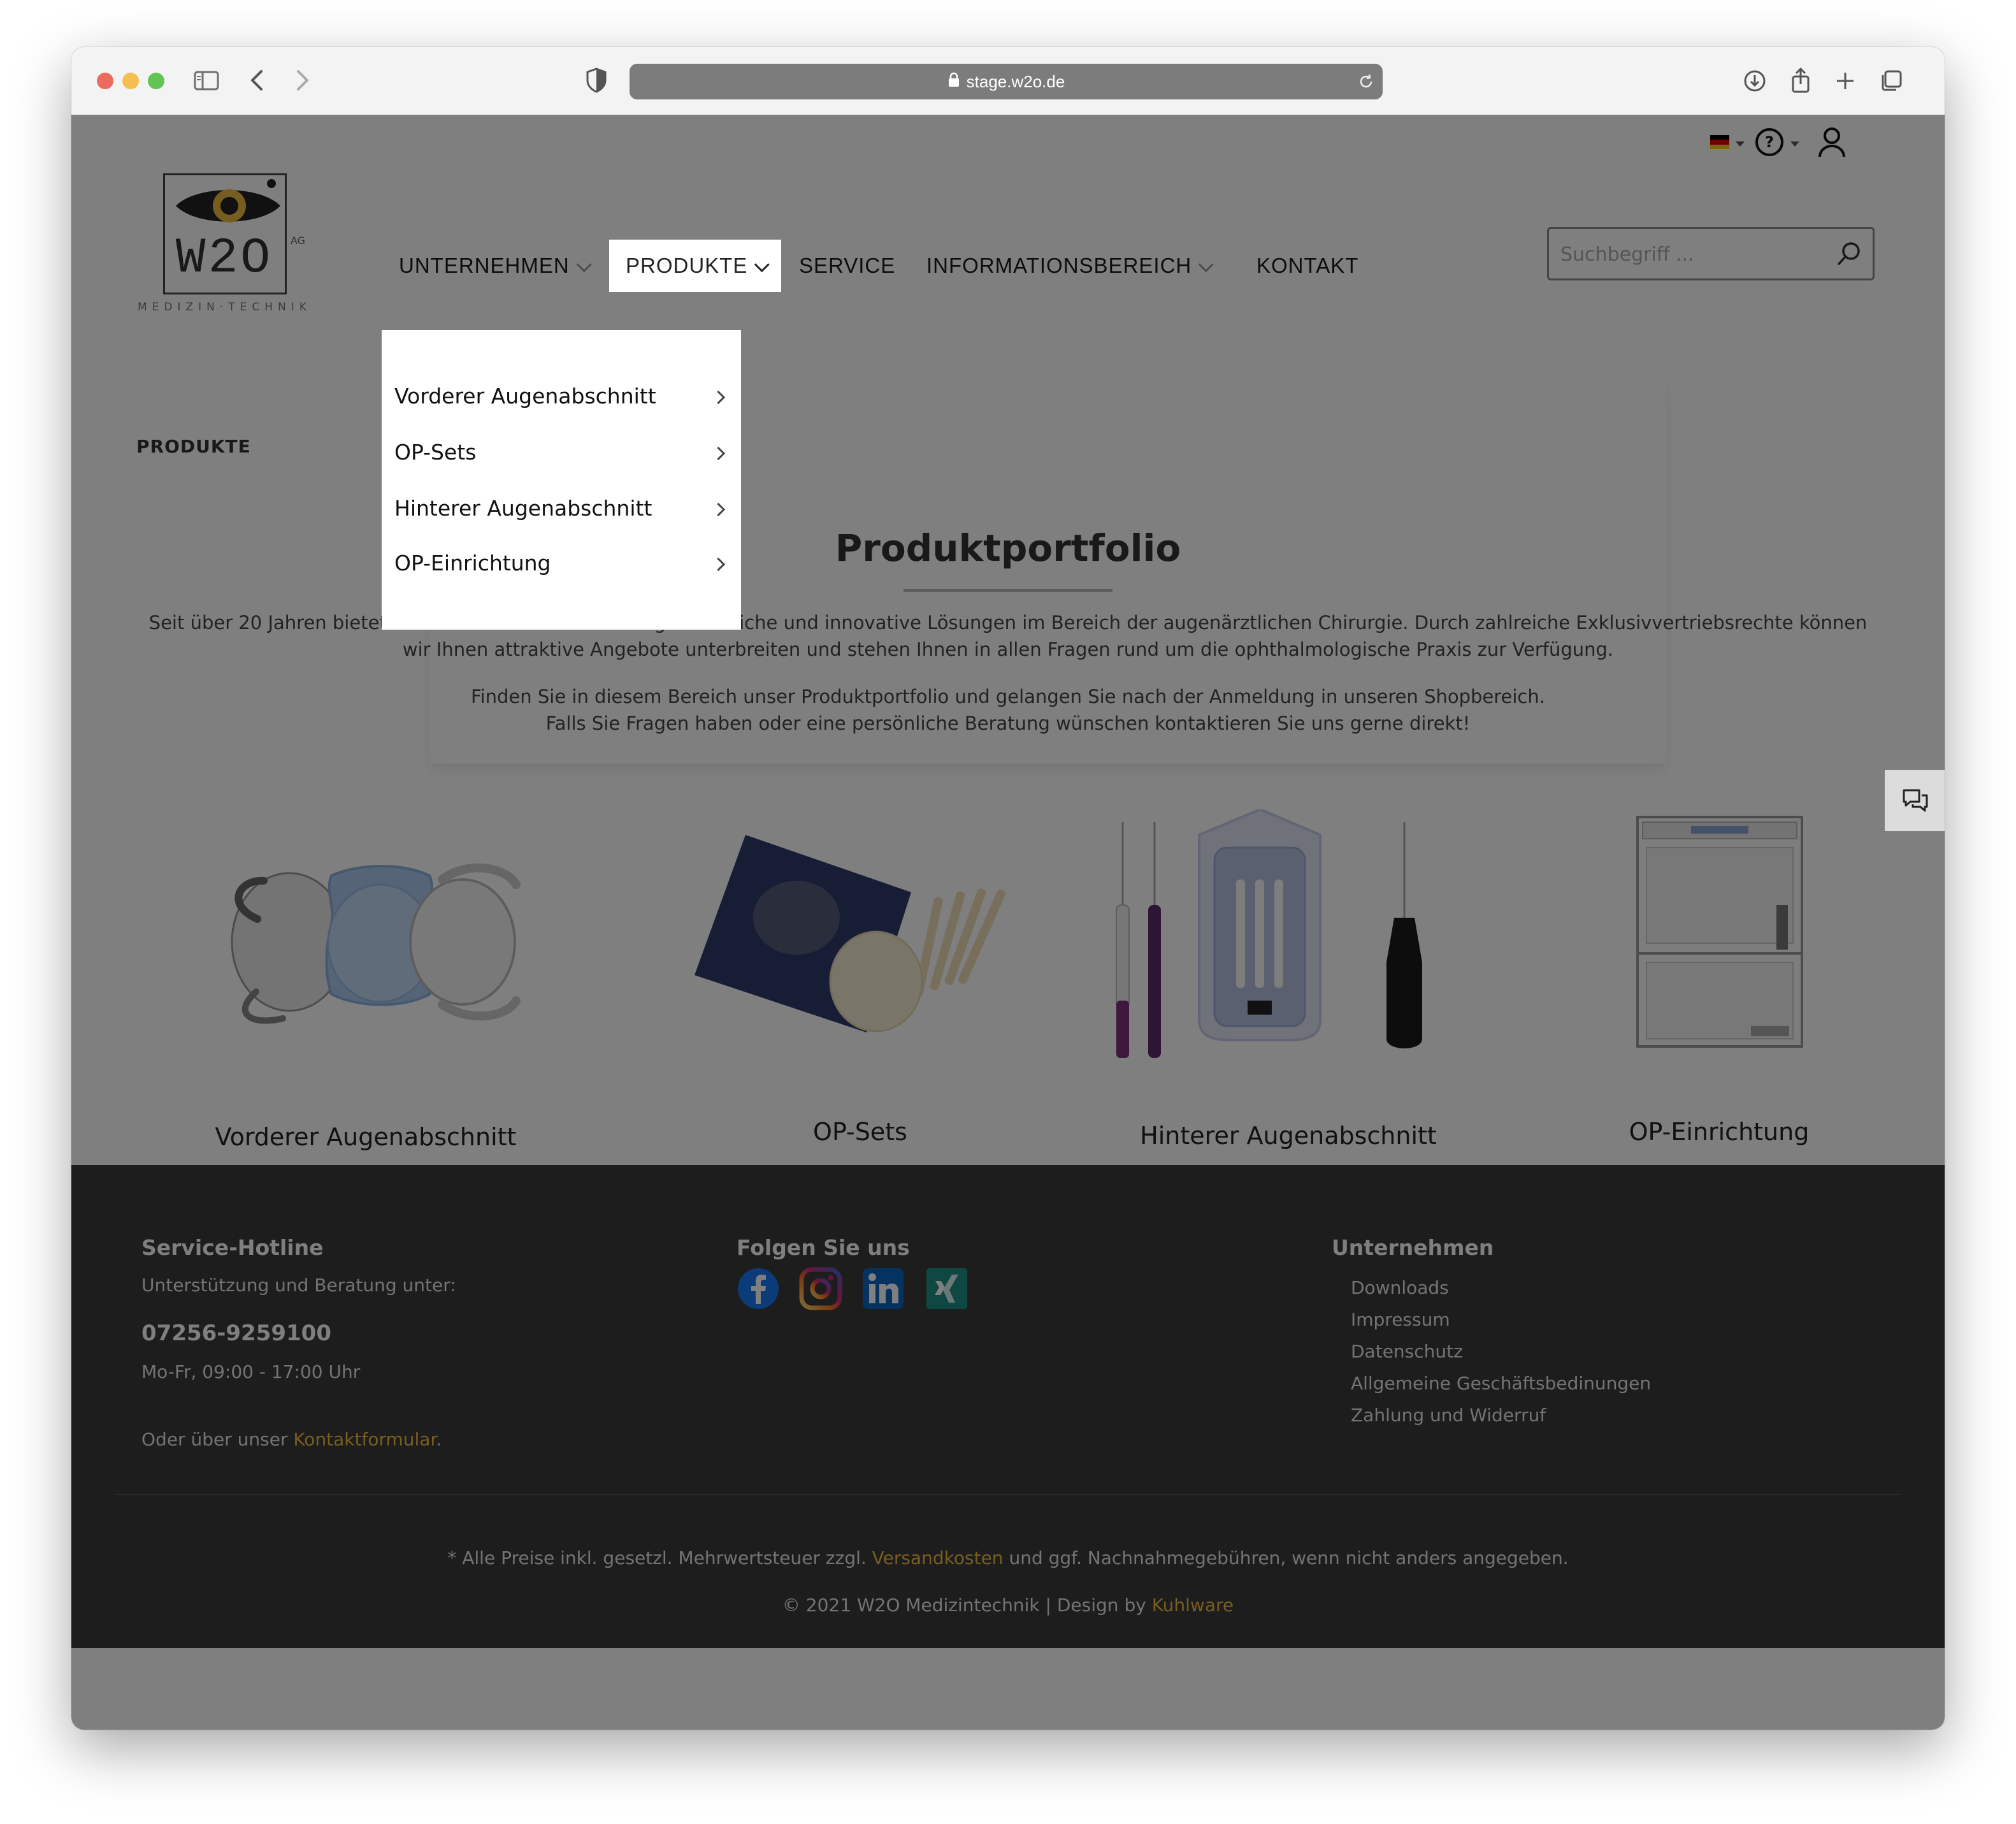 The width and height of the screenshot is (2016, 1824). I want to click on xing-icon, so click(946, 1288).